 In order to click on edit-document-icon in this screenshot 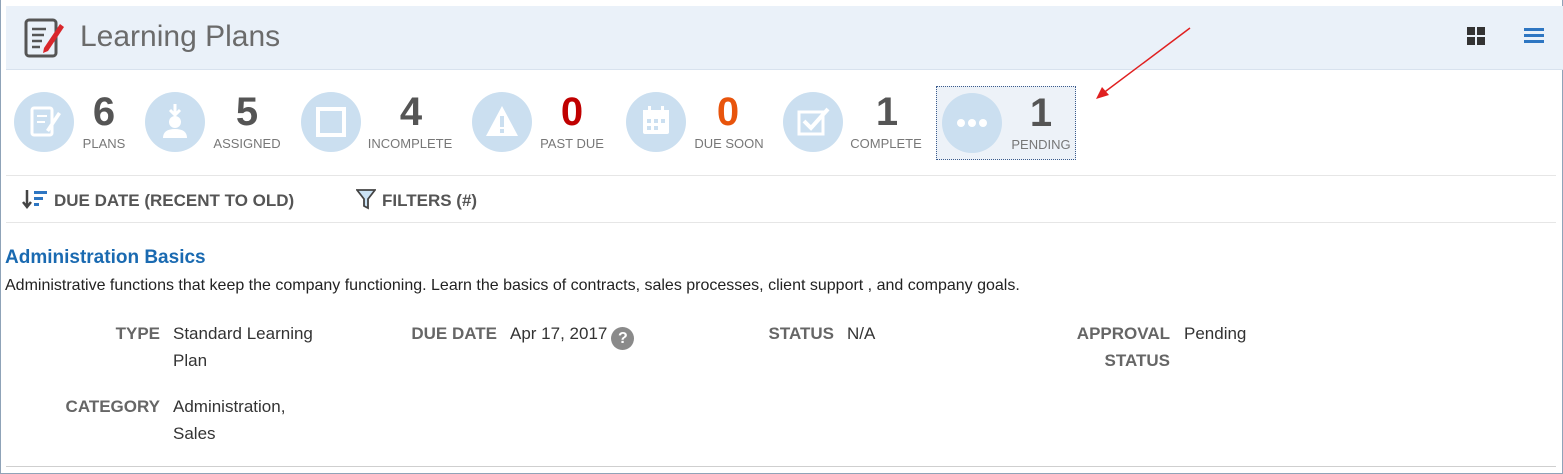, I will do `click(44, 38)`.